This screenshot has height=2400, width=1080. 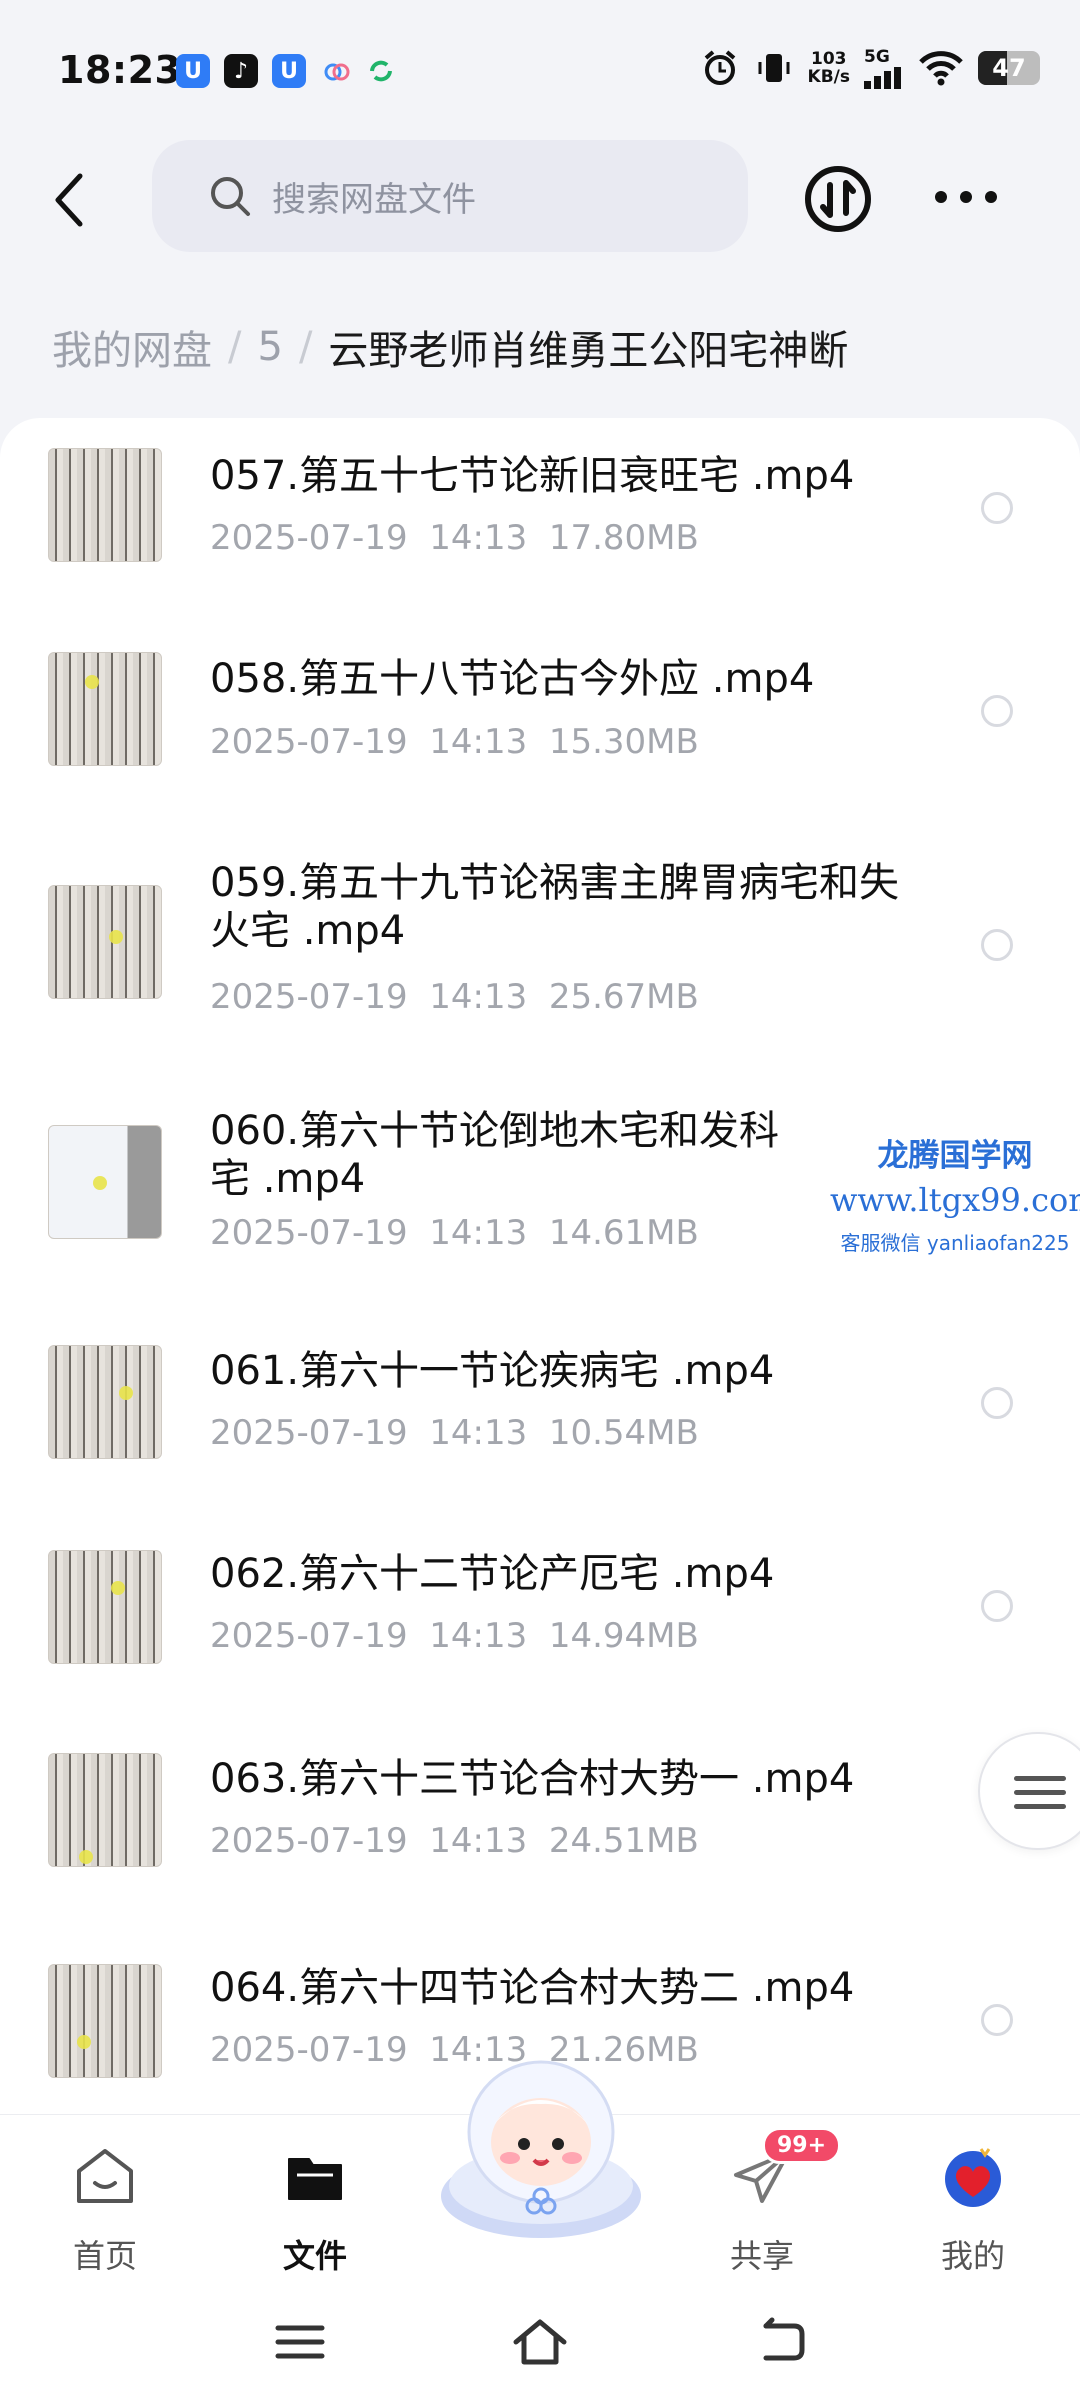 I want to click on file-name: 062.第六十二节论产厄宅 .mp4, so click(x=492, y=1574).